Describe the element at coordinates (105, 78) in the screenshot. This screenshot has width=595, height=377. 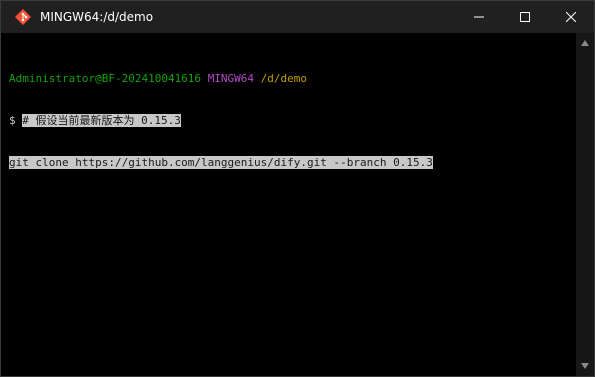
I see `prompt-user: Administrator@BF-202410041616` at that location.